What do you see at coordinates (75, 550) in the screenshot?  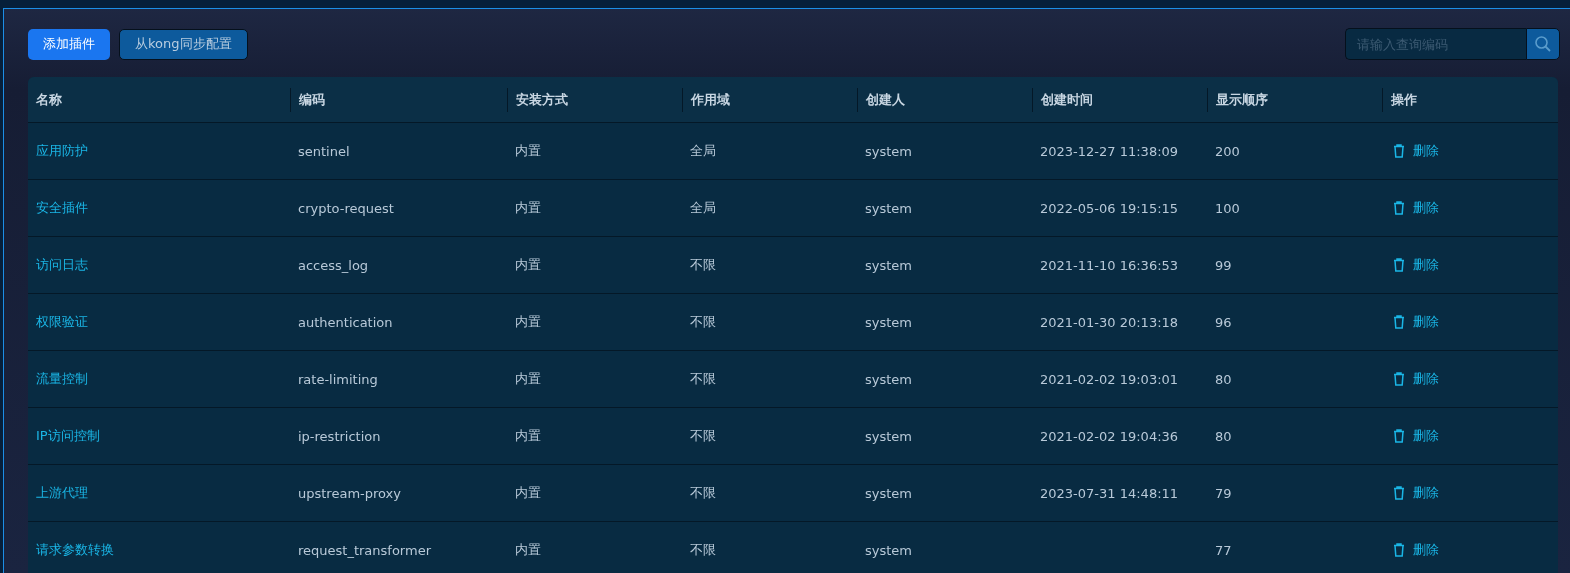 I see `plugin-name-link: 请求参数转换` at bounding box center [75, 550].